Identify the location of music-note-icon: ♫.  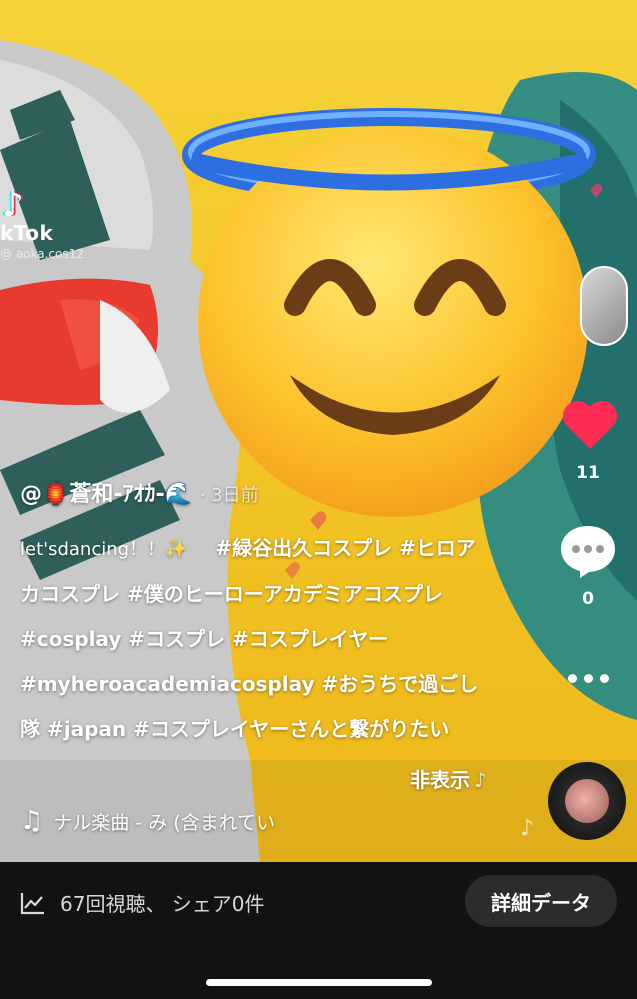
(32, 821).